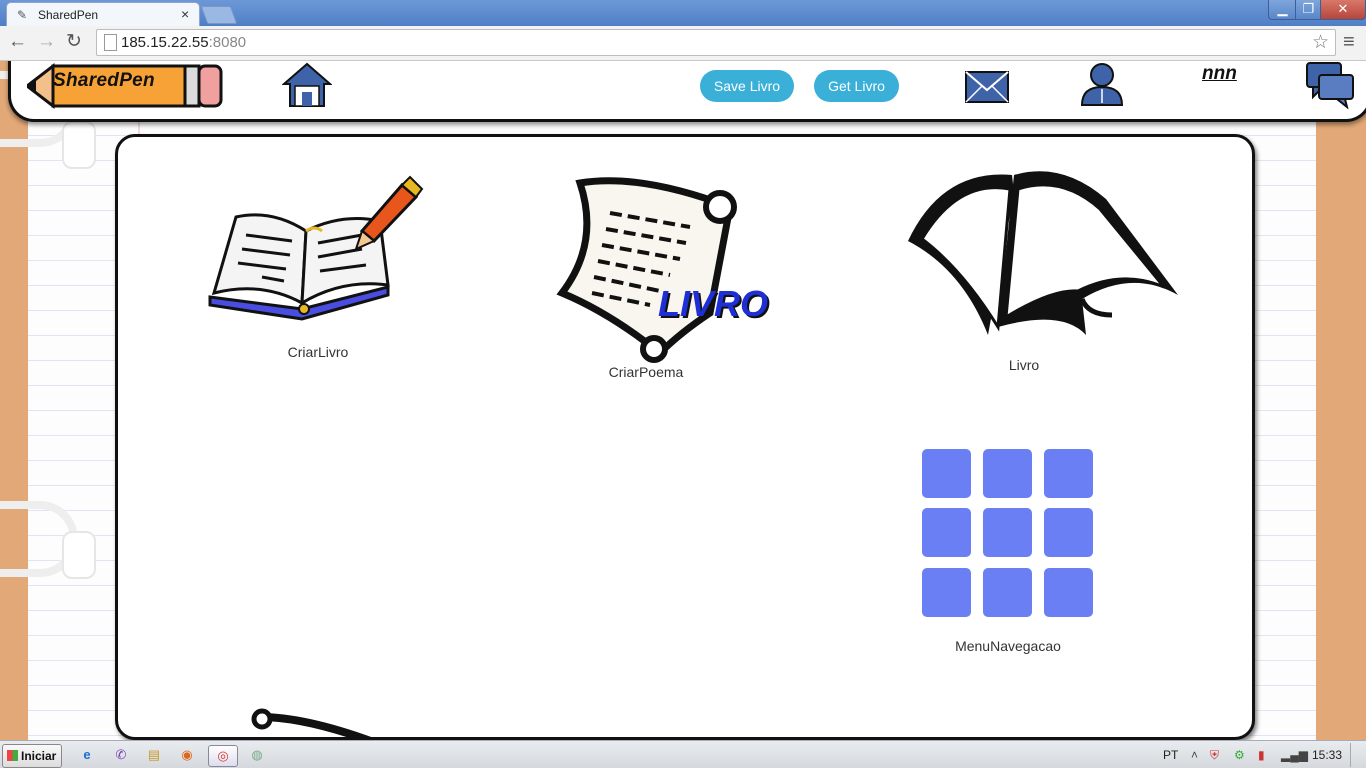 The height and width of the screenshot is (768, 1366). I want to click on forward-arrow-icon: →, so click(46, 42).